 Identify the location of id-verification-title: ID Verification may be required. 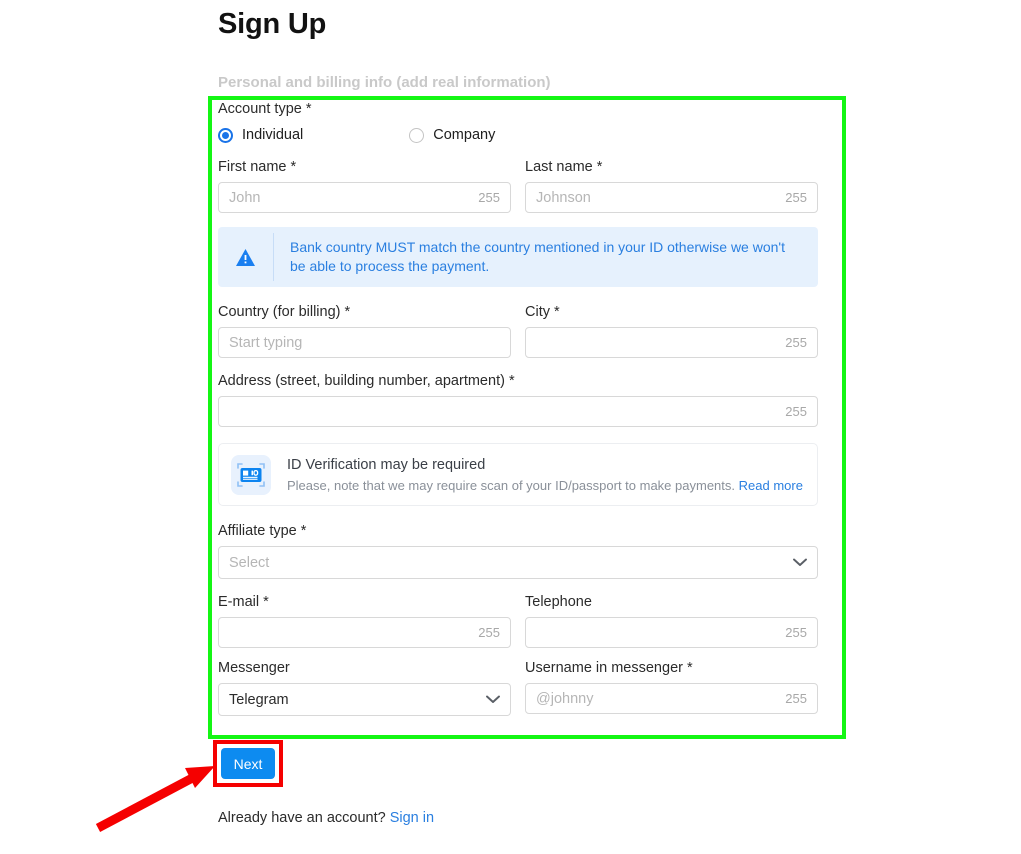
(386, 464).